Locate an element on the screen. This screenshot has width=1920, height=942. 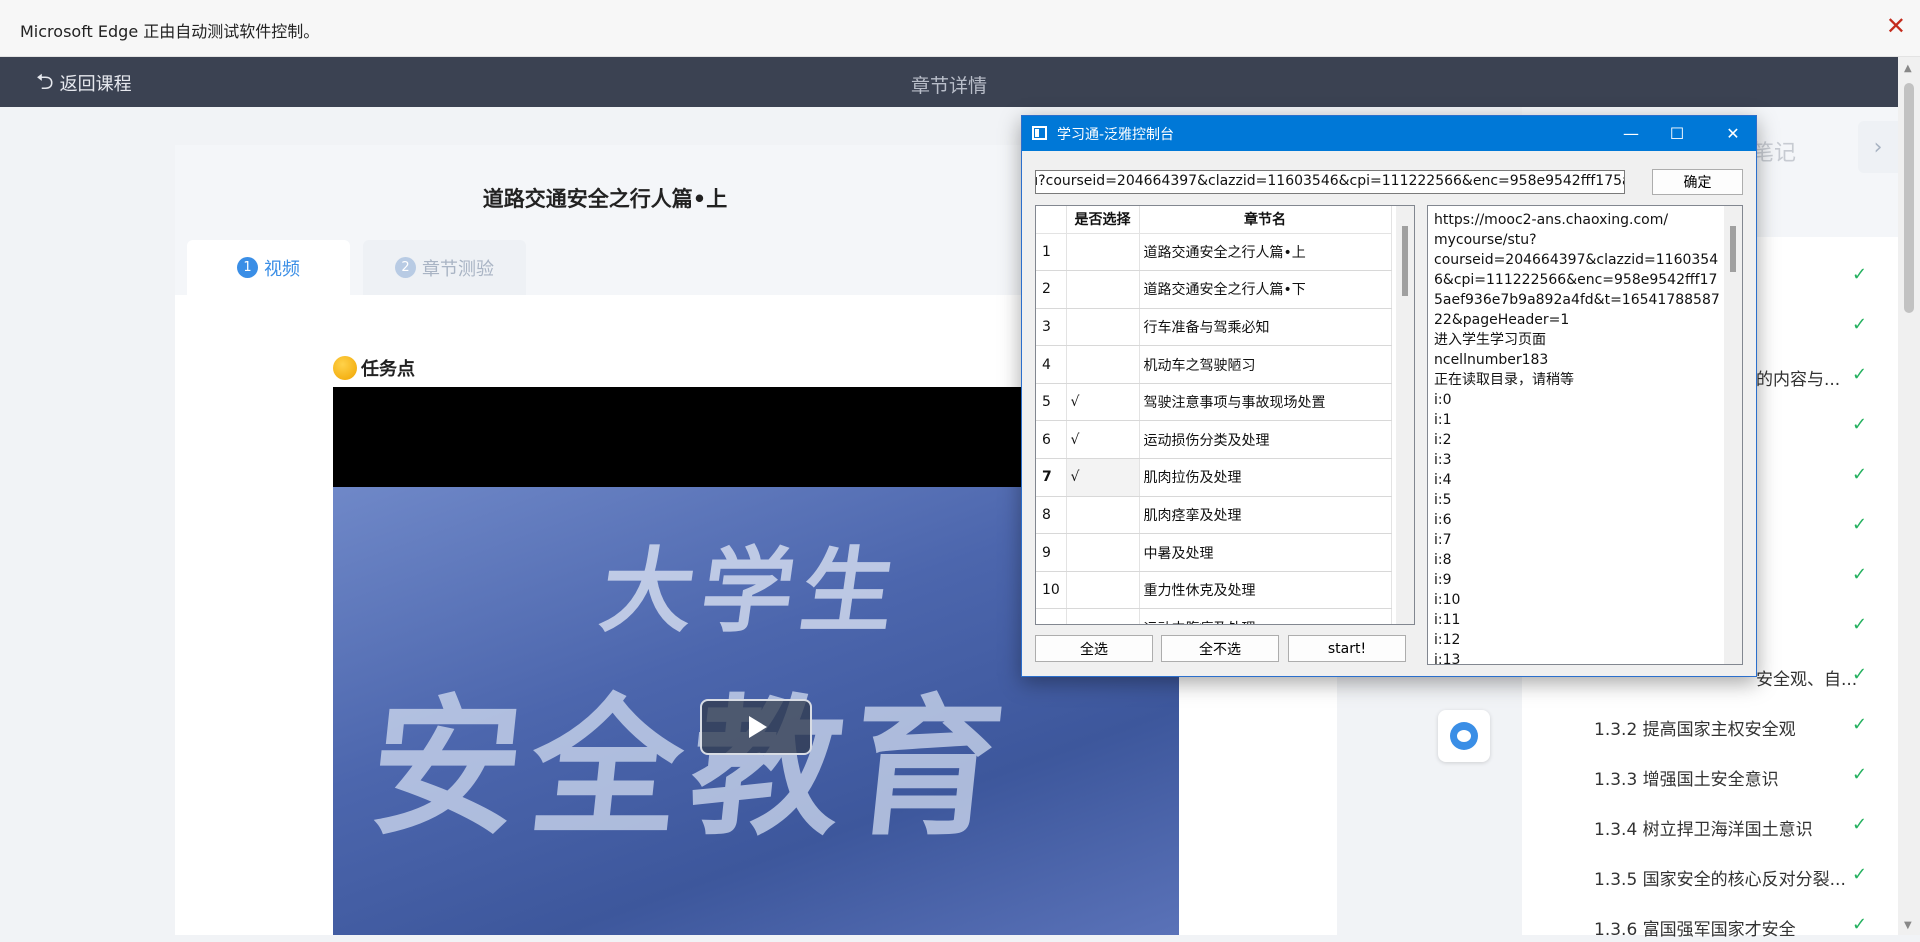
log-line: i:1 is located at coordinates (1443, 420).